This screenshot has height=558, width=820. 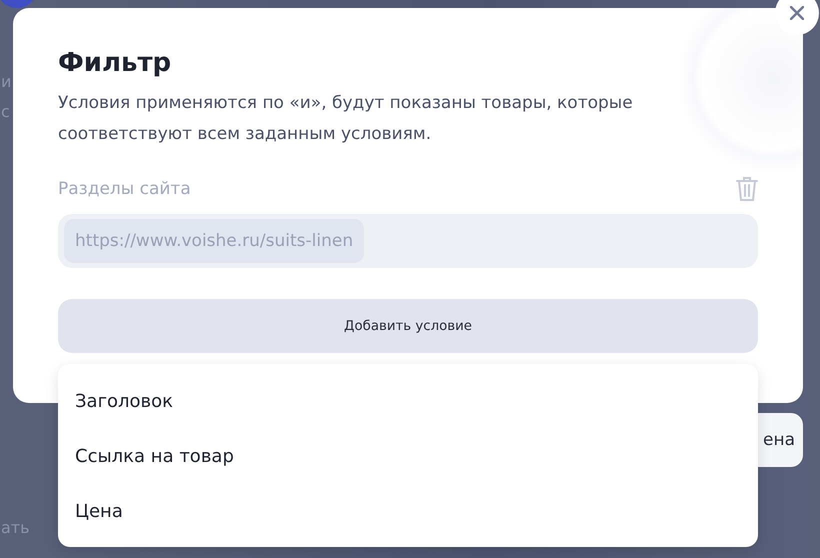 What do you see at coordinates (115, 63) in the screenshot?
I see `dialog-title: Фильтр` at bounding box center [115, 63].